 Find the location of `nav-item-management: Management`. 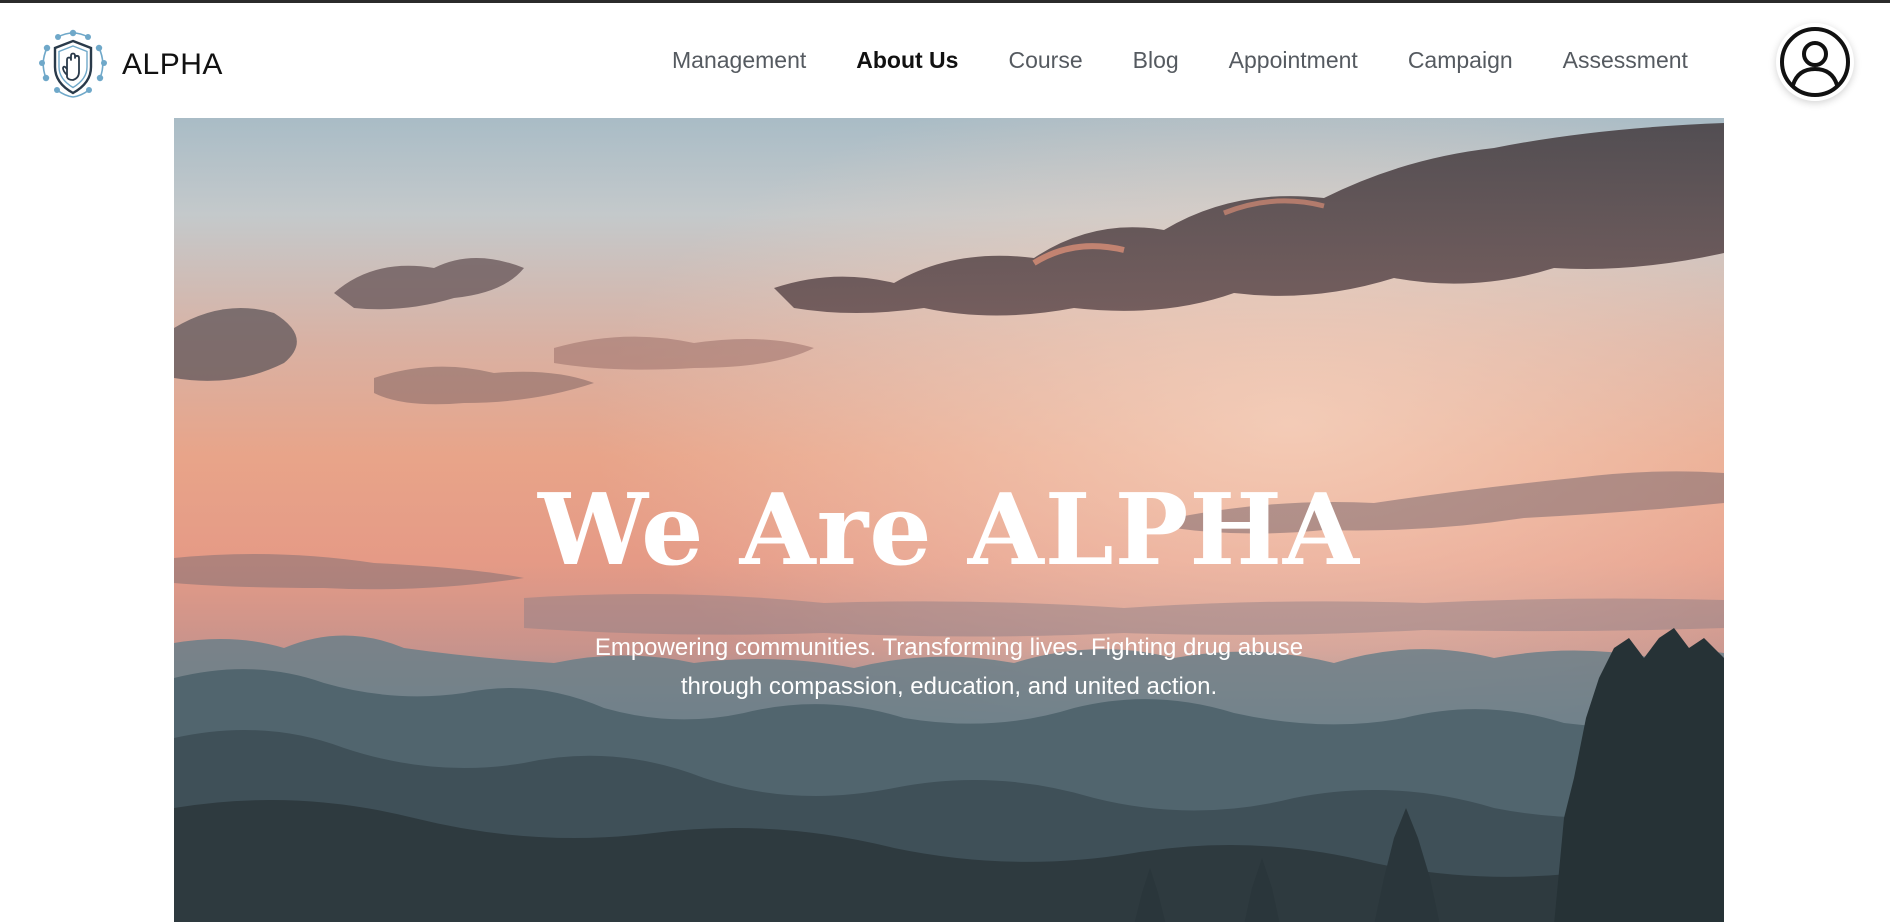

nav-item-management: Management is located at coordinates (739, 60).